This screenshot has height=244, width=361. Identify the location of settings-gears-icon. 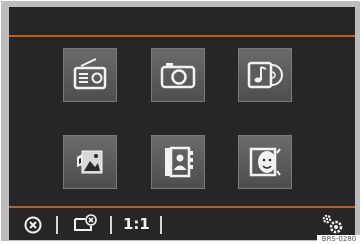
(332, 224).